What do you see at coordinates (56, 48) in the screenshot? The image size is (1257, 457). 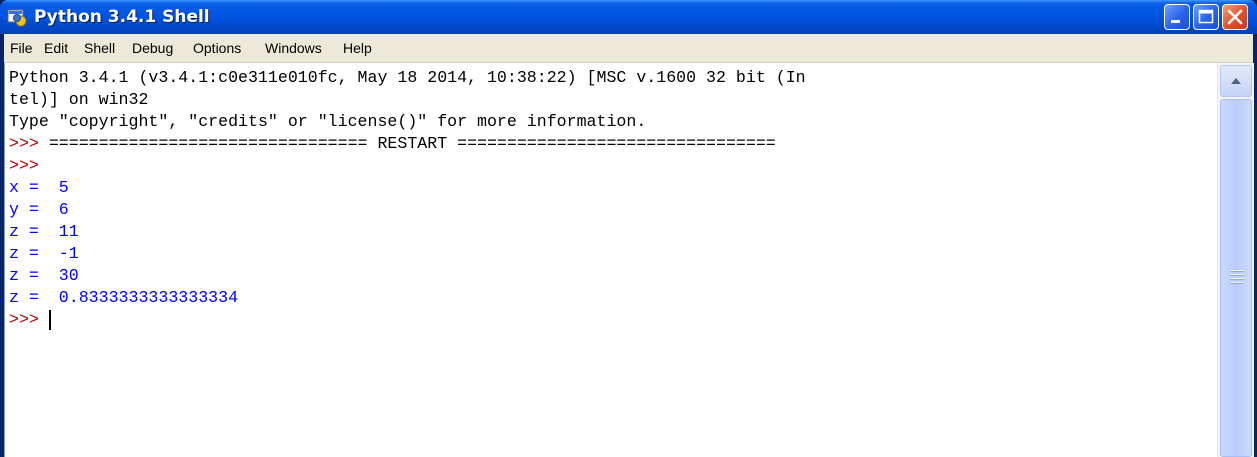 I see `menu-edit: Edit` at bounding box center [56, 48].